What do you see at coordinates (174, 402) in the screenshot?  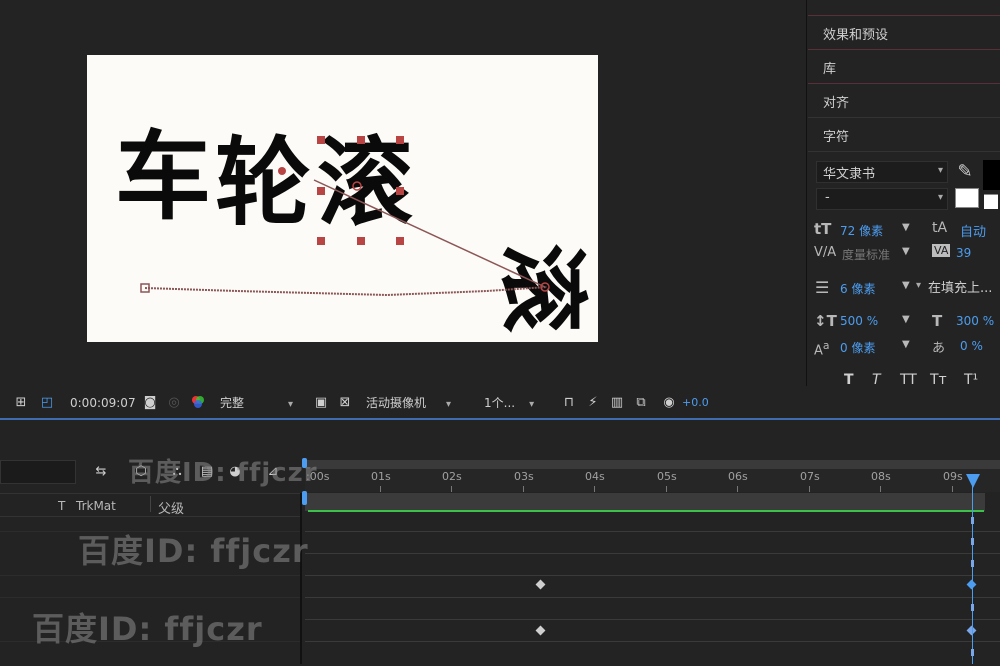 I see `show-snapshot-icon: ◎` at bounding box center [174, 402].